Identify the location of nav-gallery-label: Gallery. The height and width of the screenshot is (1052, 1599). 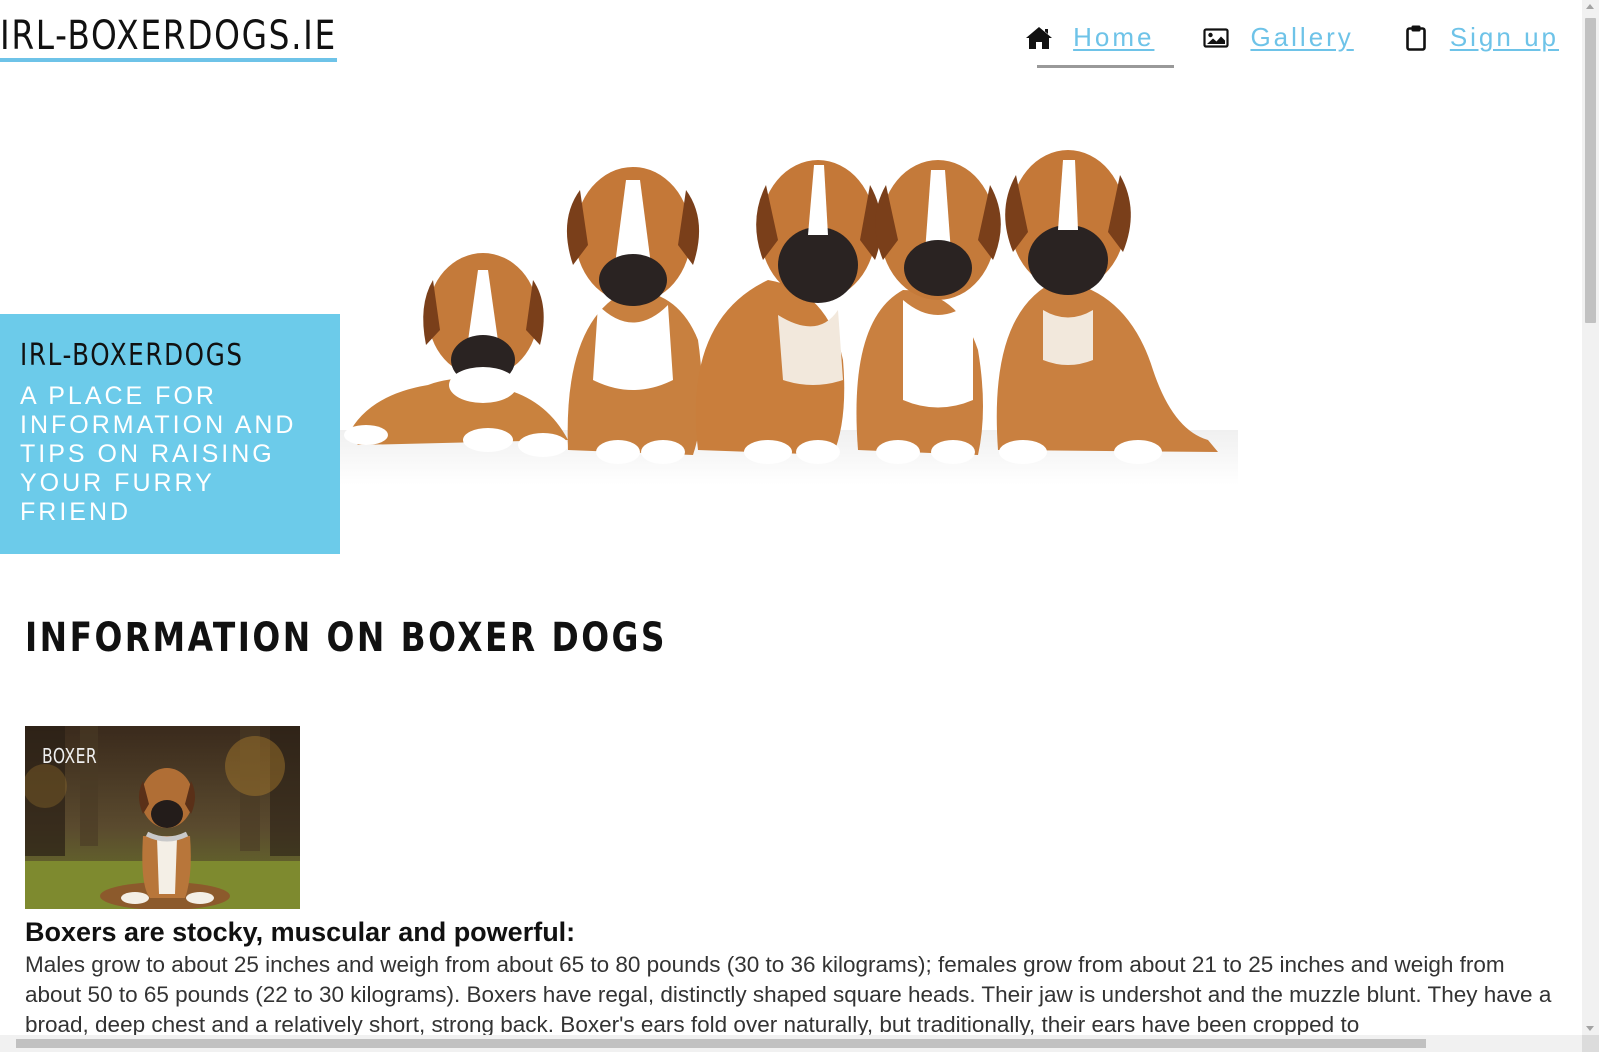
(1302, 37).